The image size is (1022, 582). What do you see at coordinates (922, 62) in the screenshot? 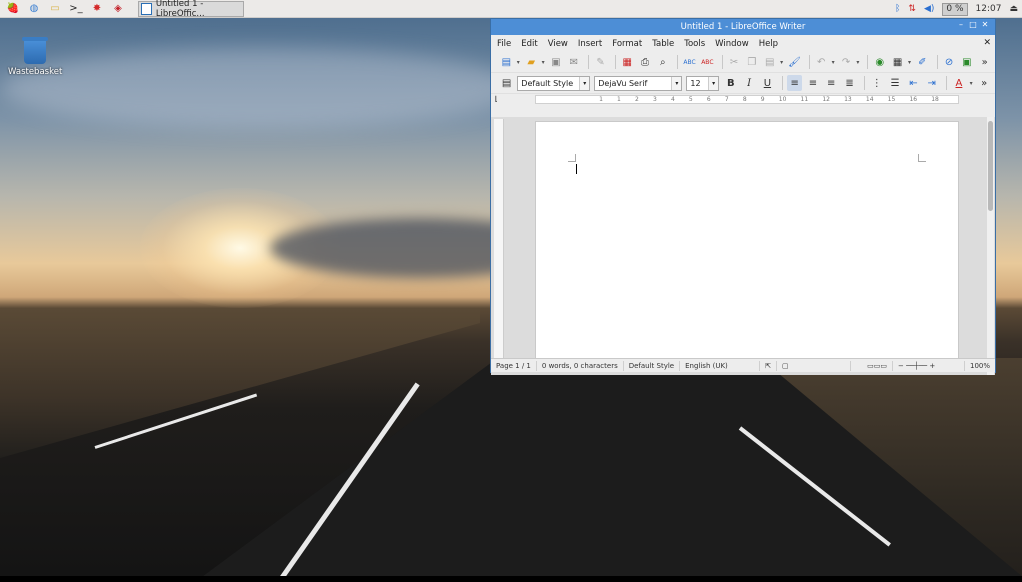
I see `draw-functions-icon: ✐` at bounding box center [922, 62].